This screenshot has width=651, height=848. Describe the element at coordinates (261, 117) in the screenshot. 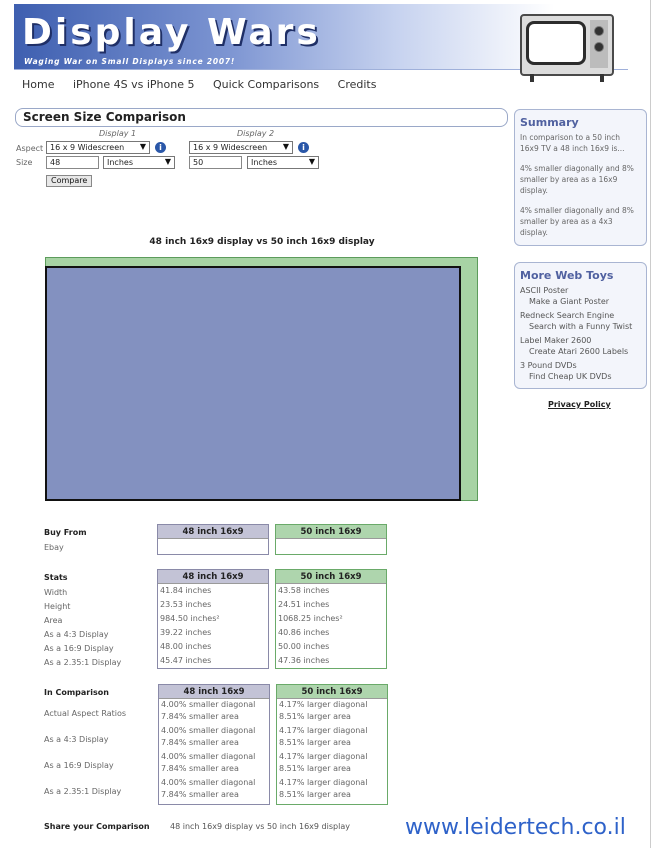

I see `panel-title: Screen Size Comparison` at that location.